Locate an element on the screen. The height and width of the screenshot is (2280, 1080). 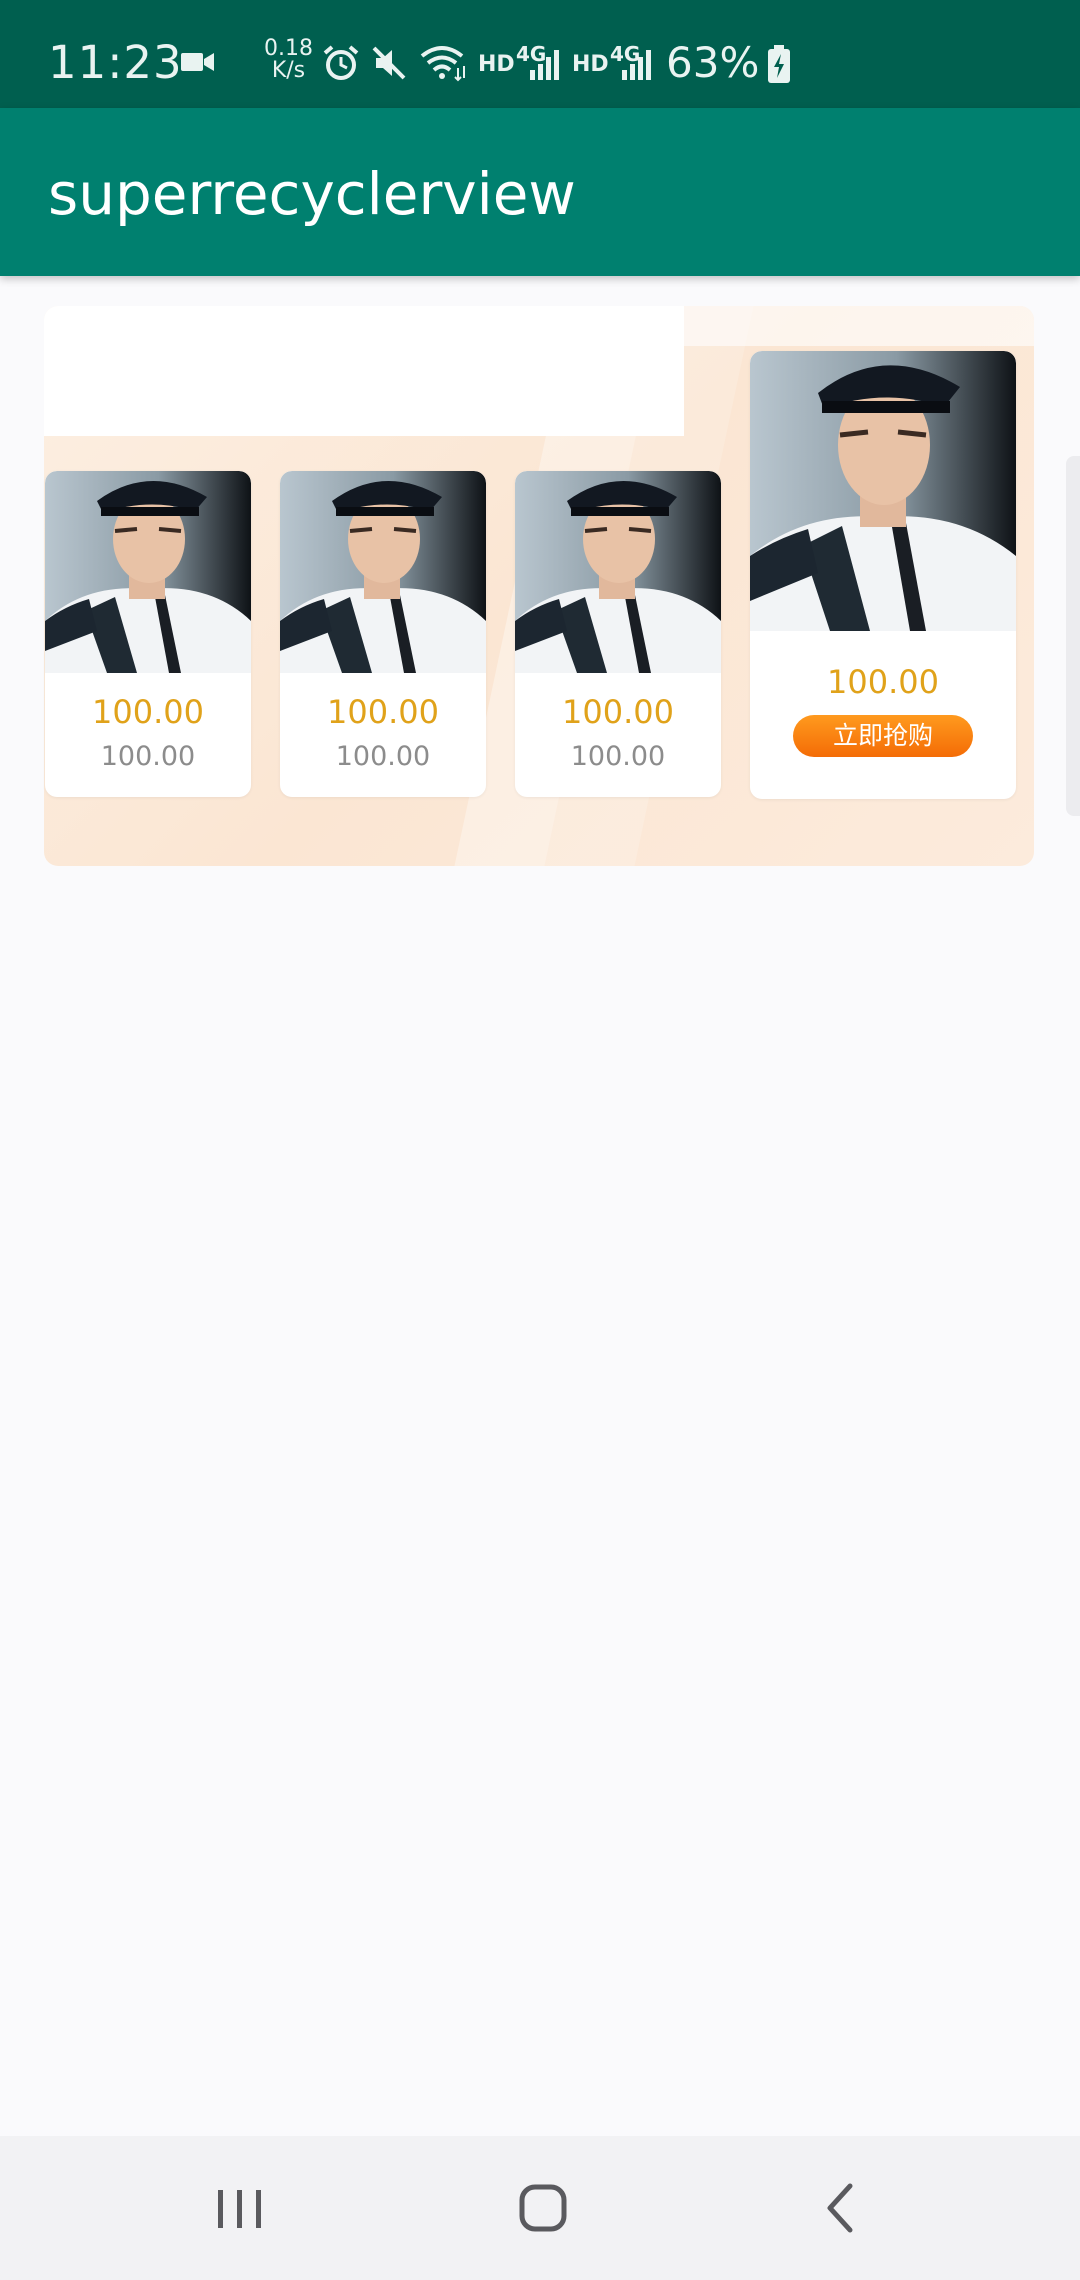
featured-product-card: 100.00 立即抢购 is located at coordinates (883, 575).